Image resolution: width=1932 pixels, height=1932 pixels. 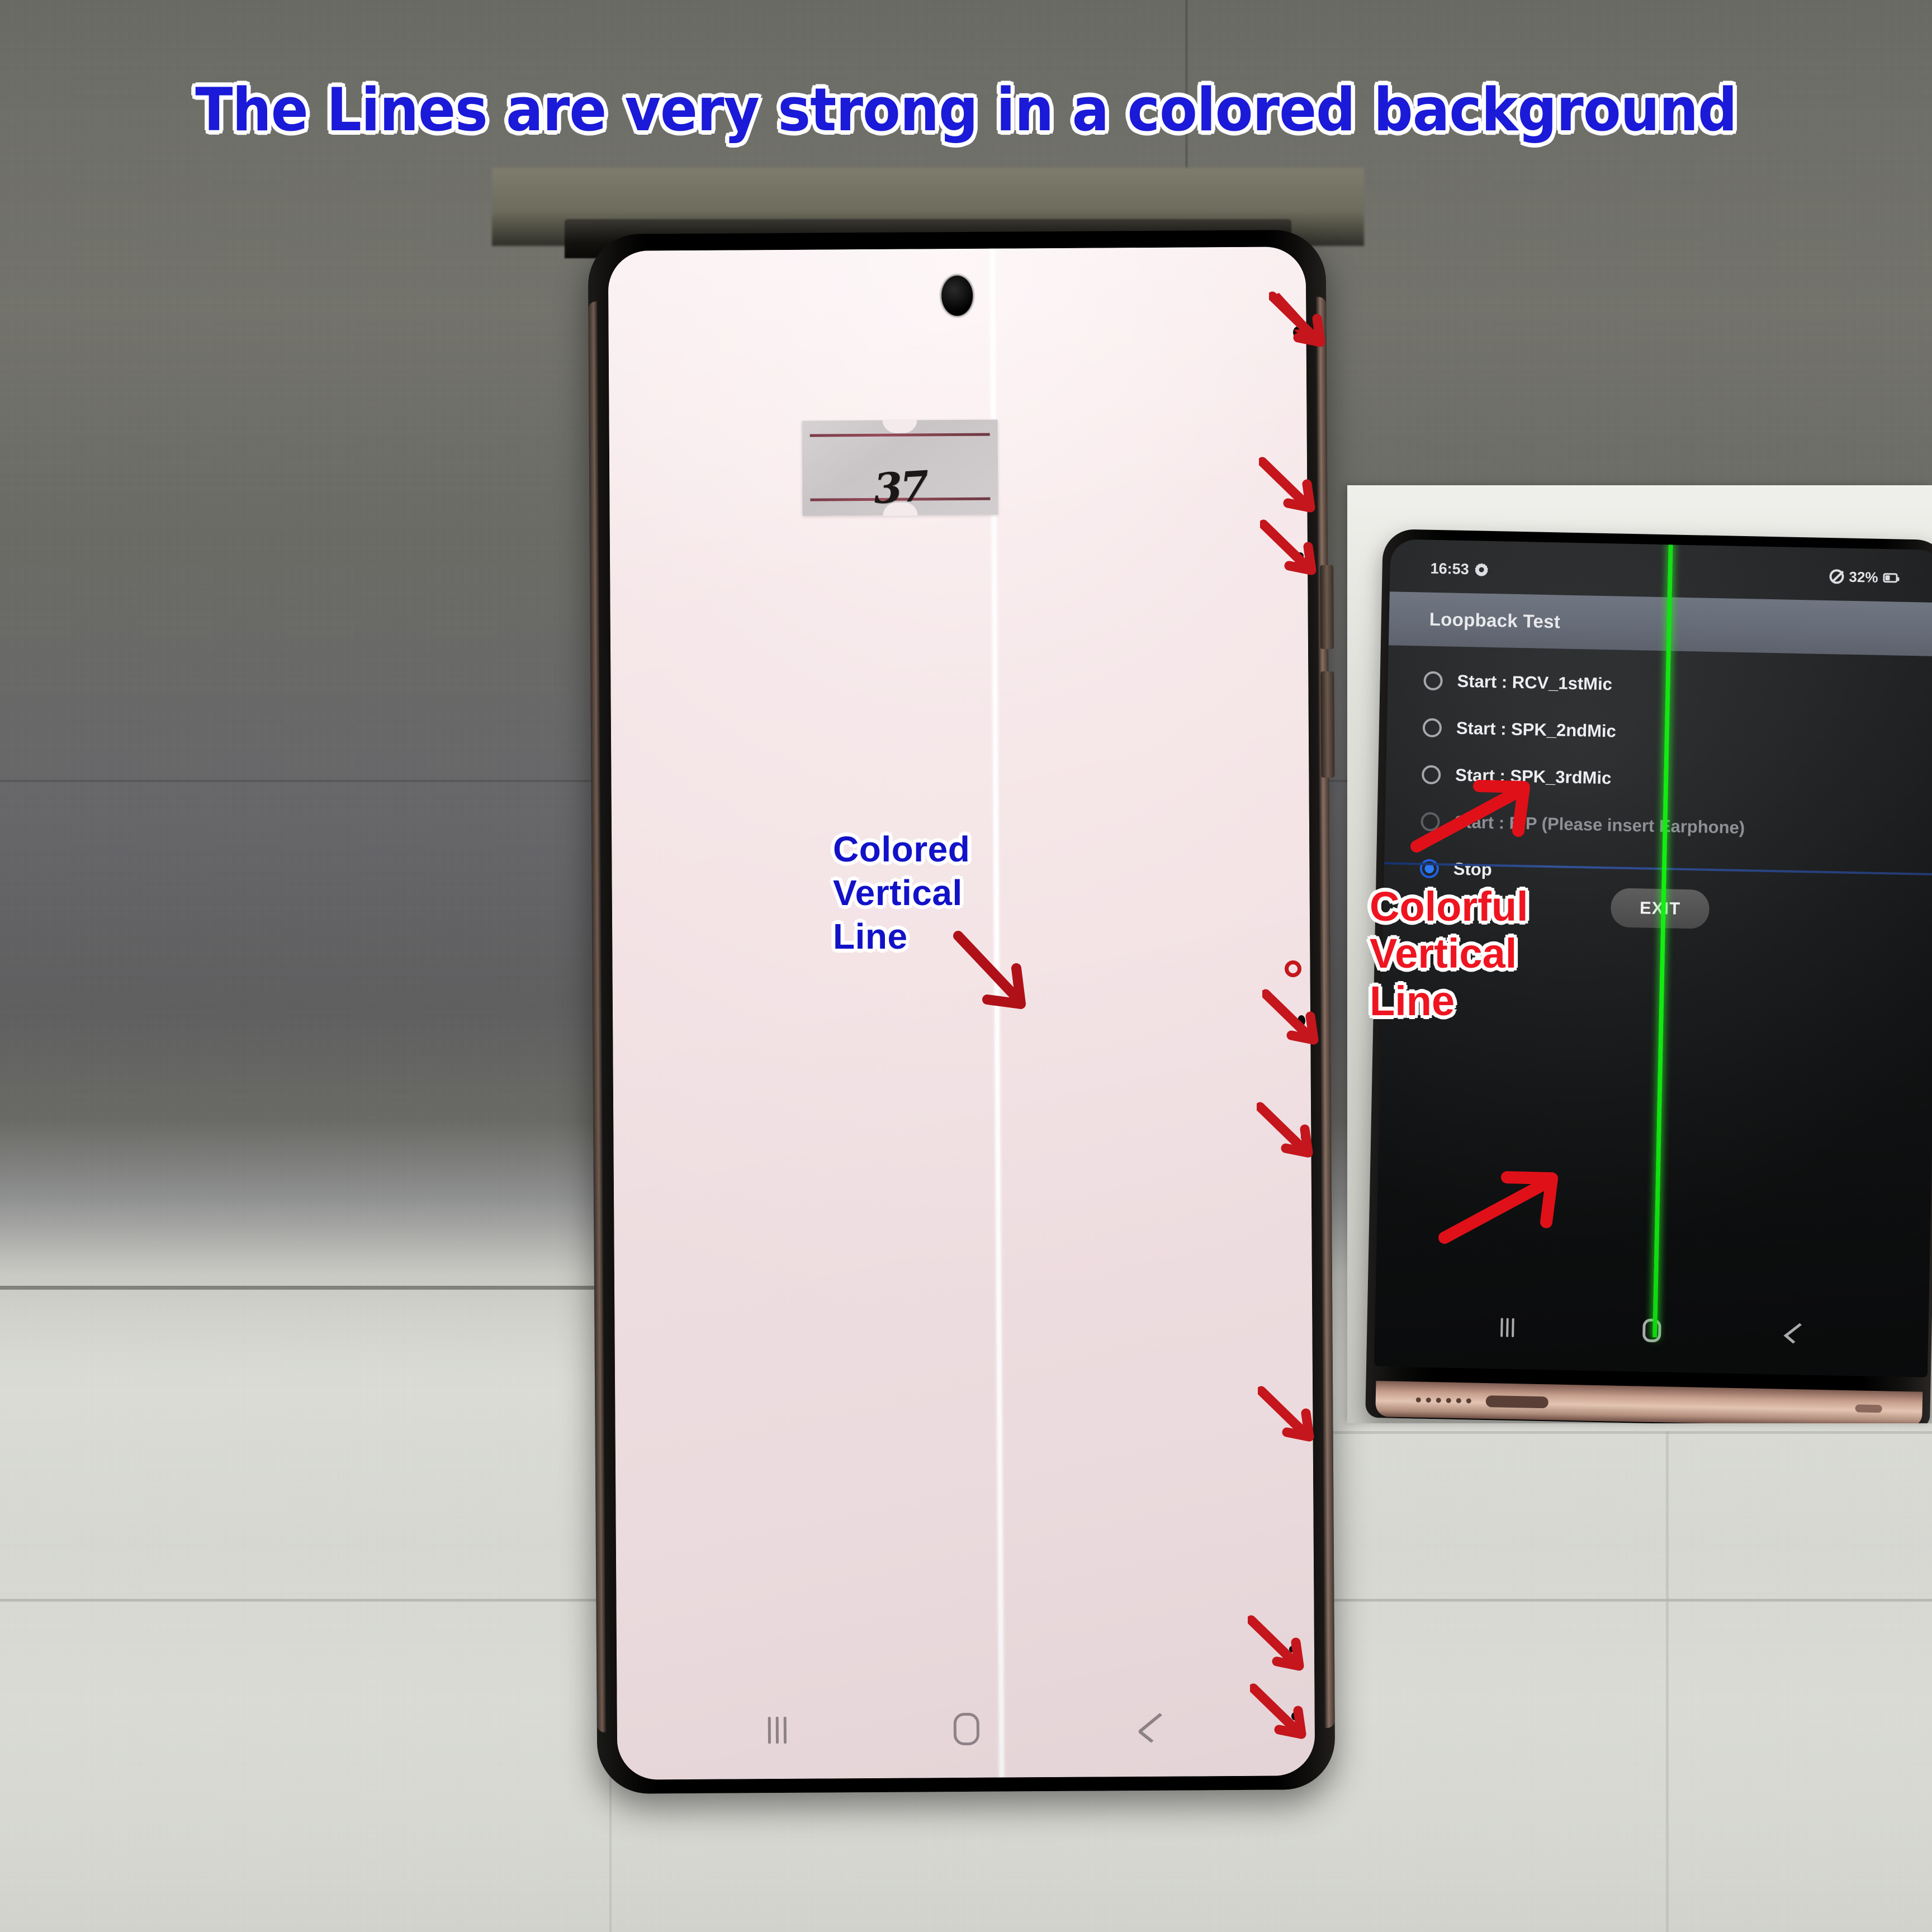 What do you see at coordinates (1660, 908) in the screenshot?
I see `exit-button: EXIT` at bounding box center [1660, 908].